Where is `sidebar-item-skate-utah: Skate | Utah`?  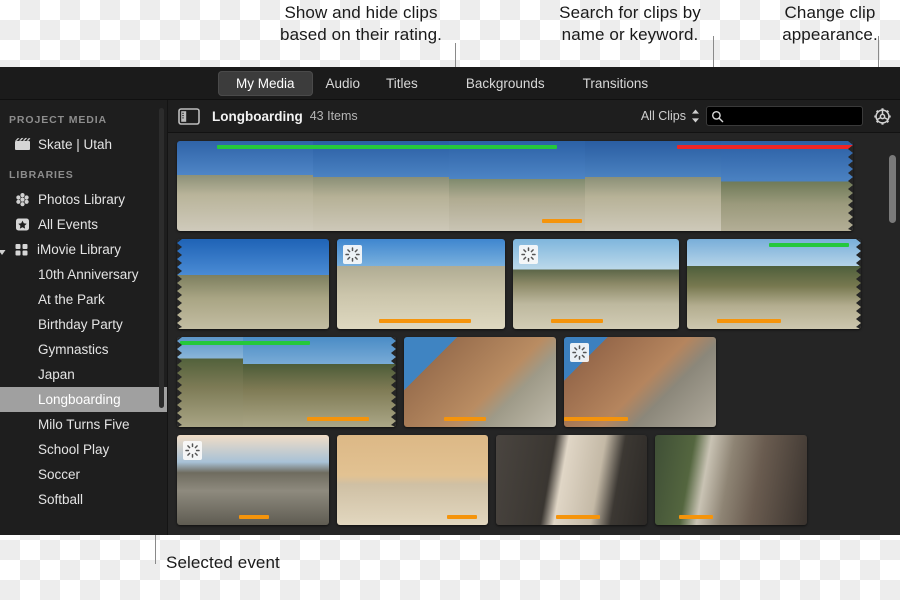
sidebar-item-skate-utah: Skate | Utah is located at coordinates (83, 144).